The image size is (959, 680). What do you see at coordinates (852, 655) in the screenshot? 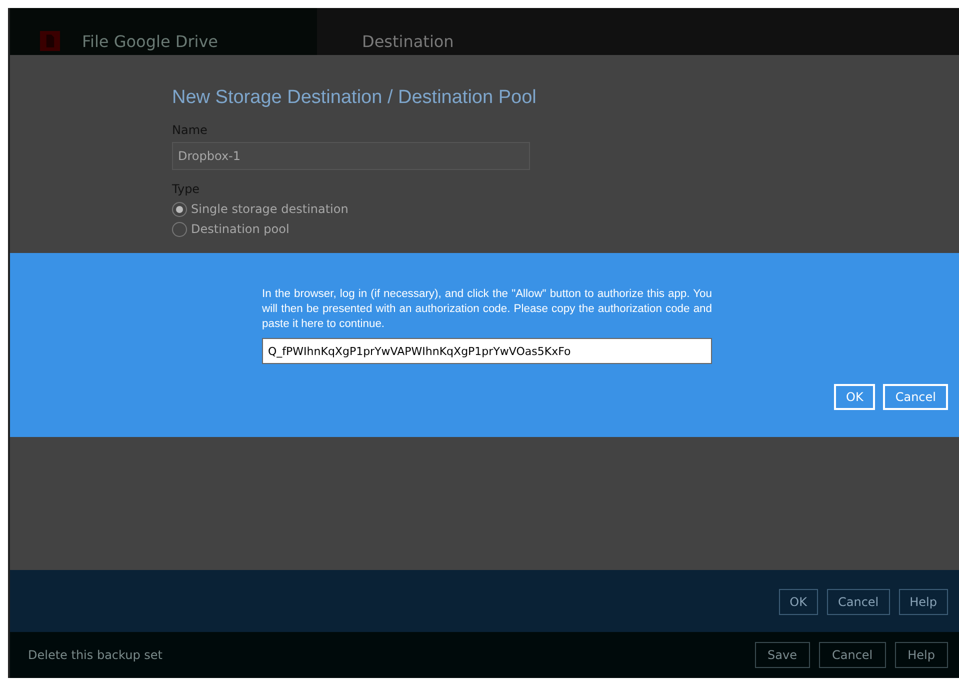
I see `footer-button: Cancel` at bounding box center [852, 655].